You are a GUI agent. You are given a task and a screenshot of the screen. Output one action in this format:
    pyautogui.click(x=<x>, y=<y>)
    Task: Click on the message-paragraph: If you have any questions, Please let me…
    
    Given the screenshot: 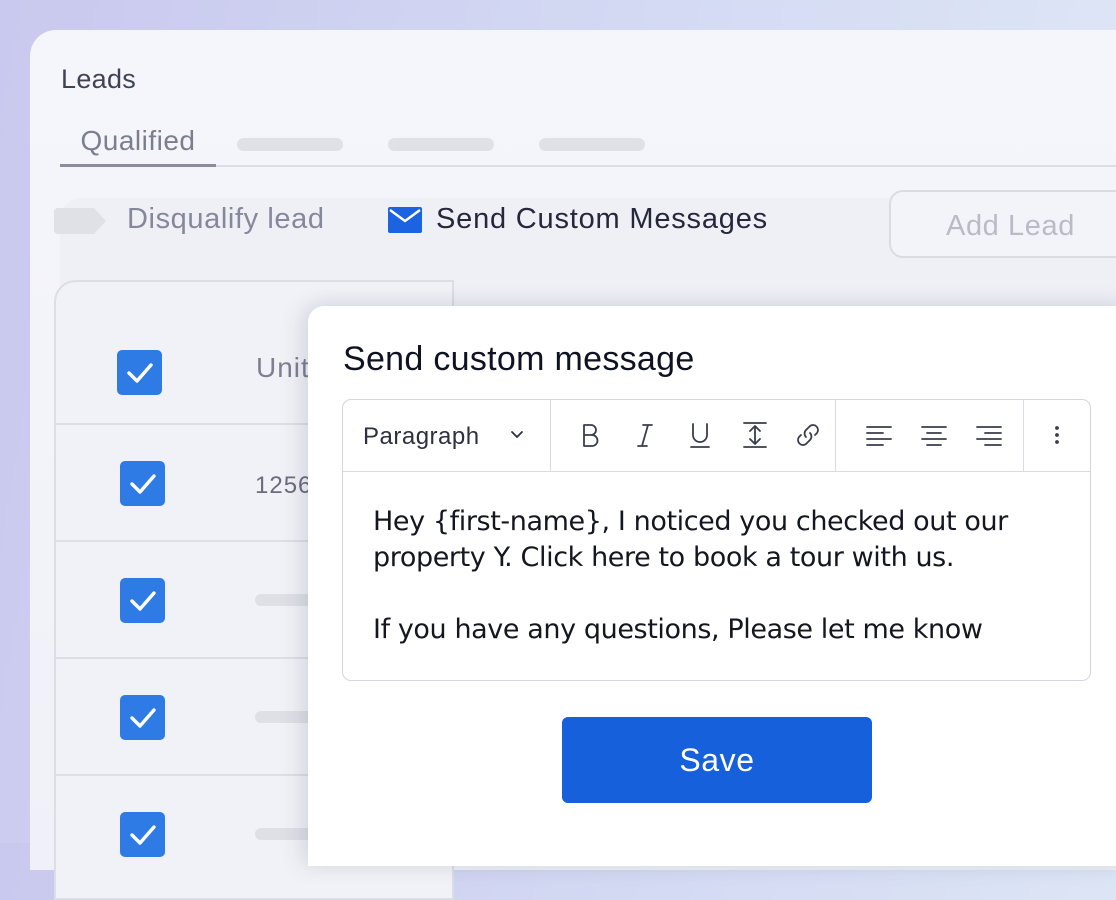 What is the action you would take?
    pyautogui.click(x=678, y=629)
    